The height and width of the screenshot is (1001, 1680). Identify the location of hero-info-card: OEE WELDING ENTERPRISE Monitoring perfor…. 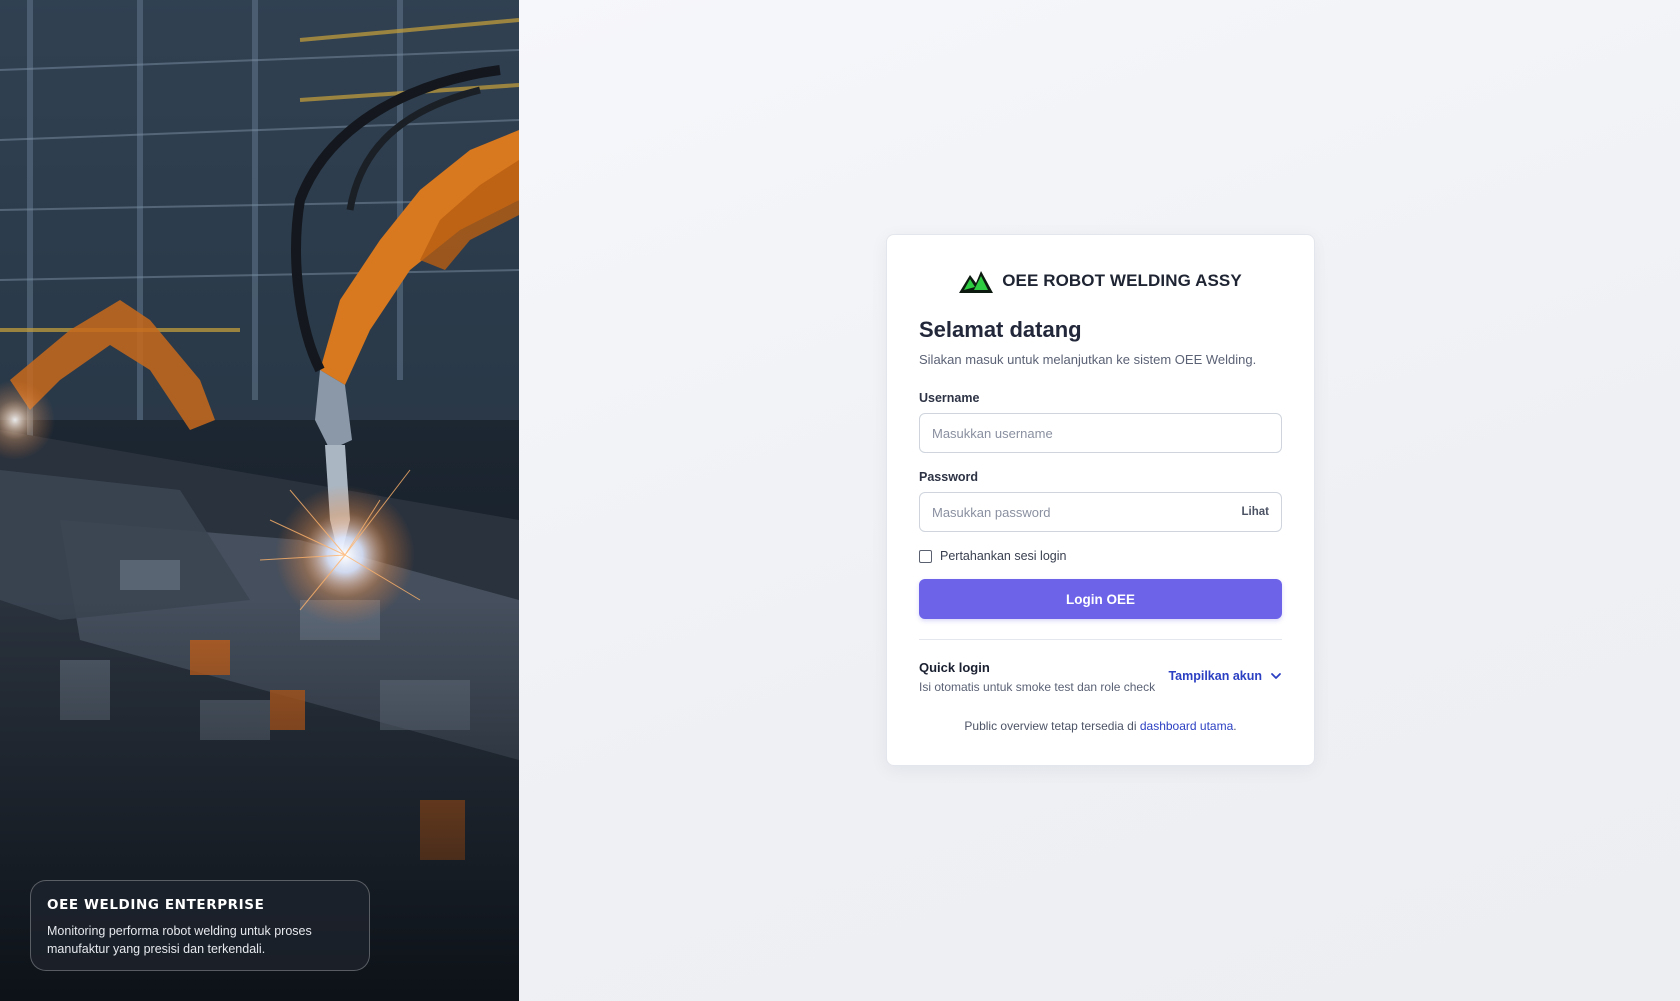
(200, 925).